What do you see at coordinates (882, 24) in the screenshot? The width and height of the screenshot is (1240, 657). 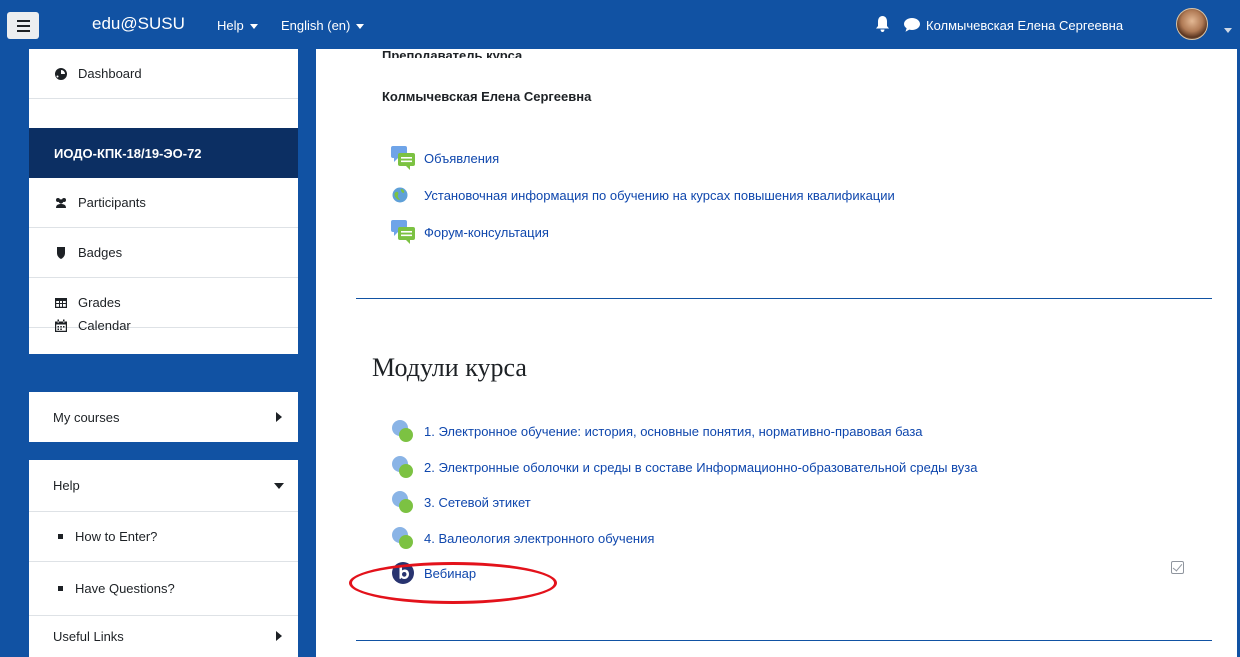 I see `bell-icon` at bounding box center [882, 24].